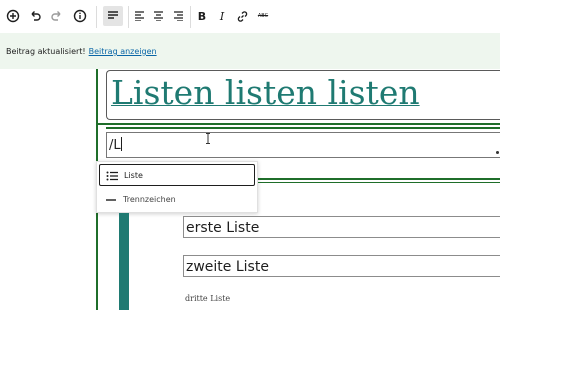 This screenshot has width=570, height=374. Describe the element at coordinates (123, 51) in the screenshot. I see `view-post-link: Beitrag anzeigen` at that location.